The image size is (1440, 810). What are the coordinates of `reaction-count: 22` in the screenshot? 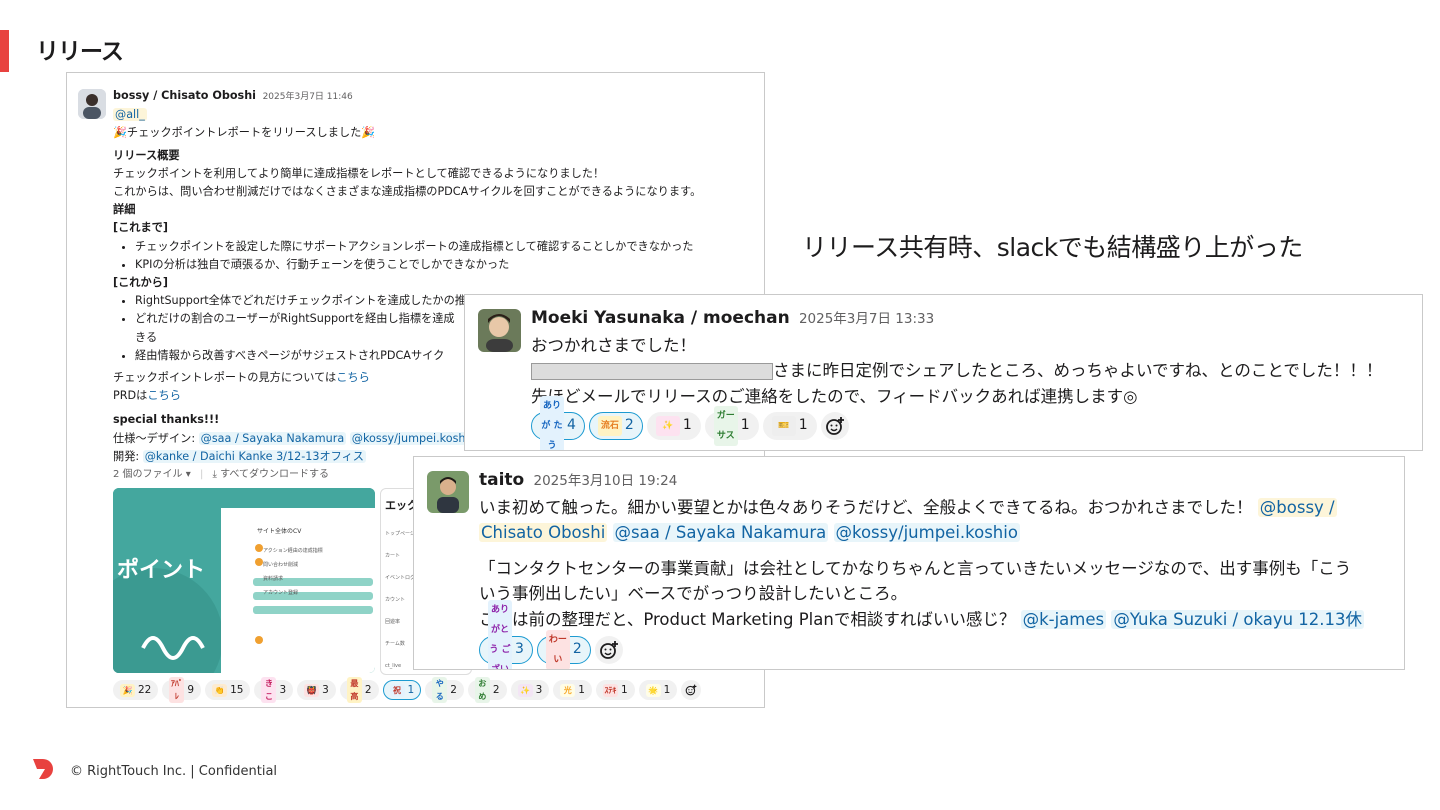 It's located at (145, 690).